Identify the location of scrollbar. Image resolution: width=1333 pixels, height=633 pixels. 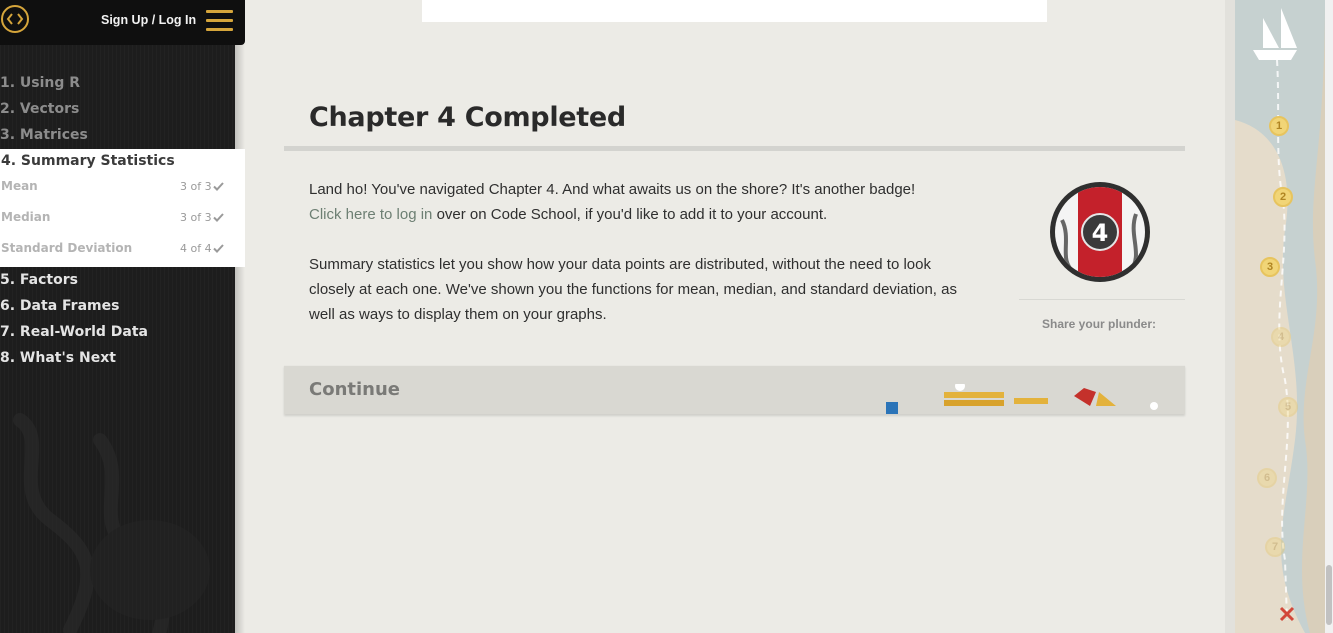
(1329, 316).